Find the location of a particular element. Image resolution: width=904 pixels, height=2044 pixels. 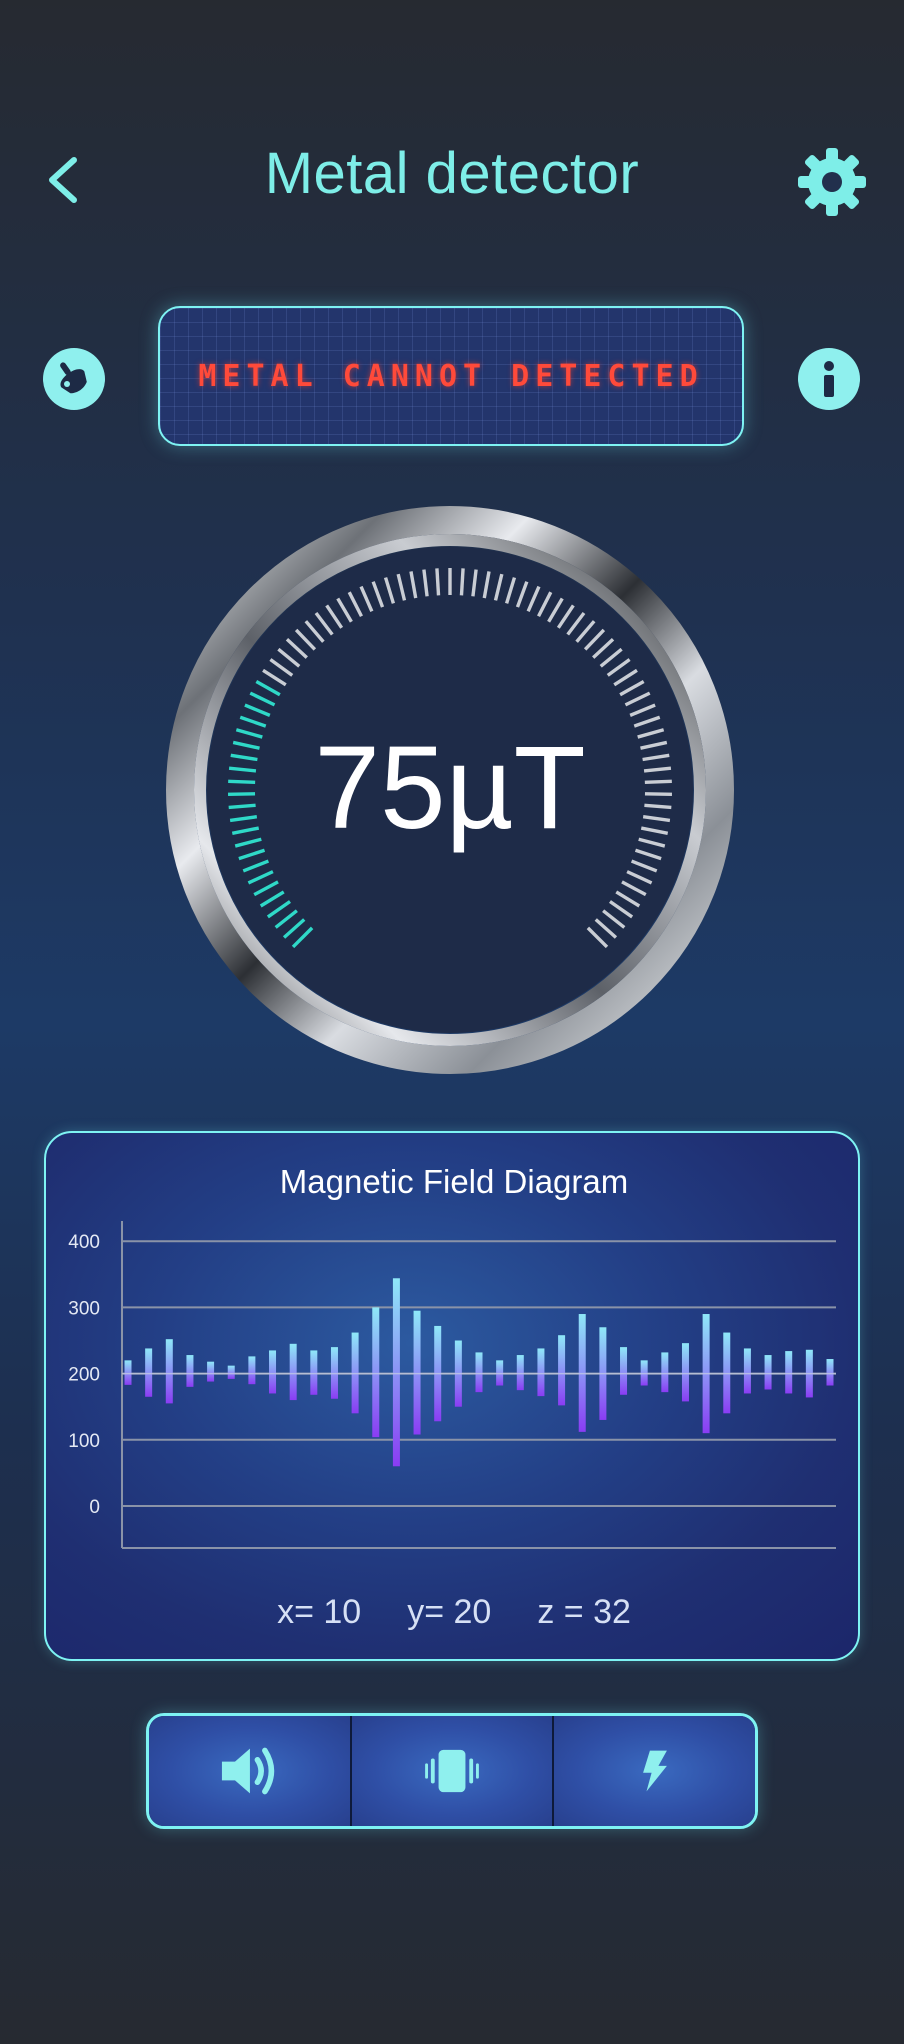

vibration-toggle-button is located at coordinates (451, 1771).